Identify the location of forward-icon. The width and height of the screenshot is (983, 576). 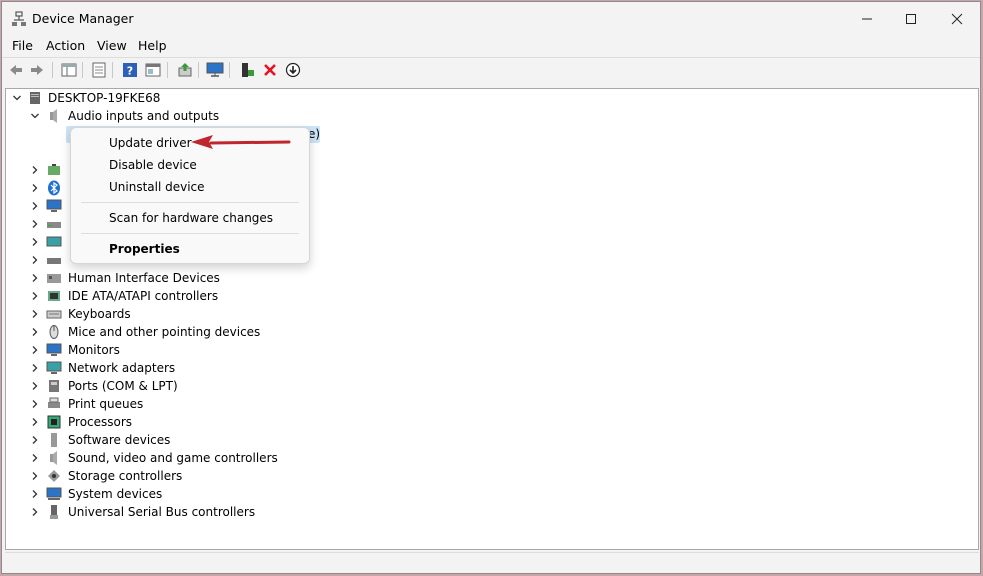
(37, 70).